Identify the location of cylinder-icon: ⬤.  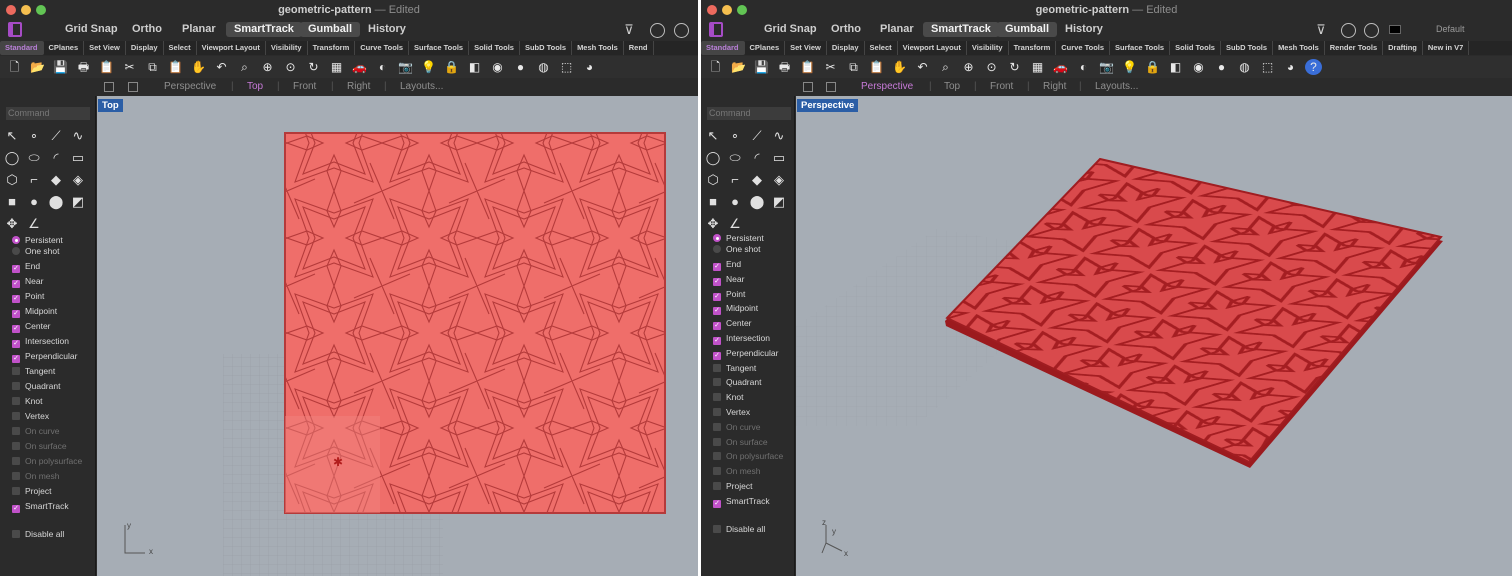
(757, 202).